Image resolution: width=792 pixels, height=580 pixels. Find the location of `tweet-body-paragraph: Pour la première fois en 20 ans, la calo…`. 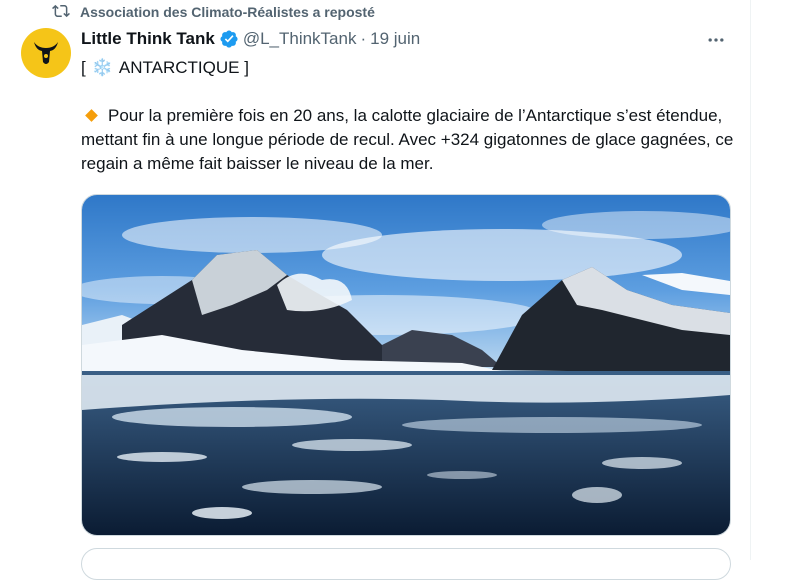

tweet-body-paragraph: Pour la première fois en 20 ans, la calo… is located at coordinates (411, 140).